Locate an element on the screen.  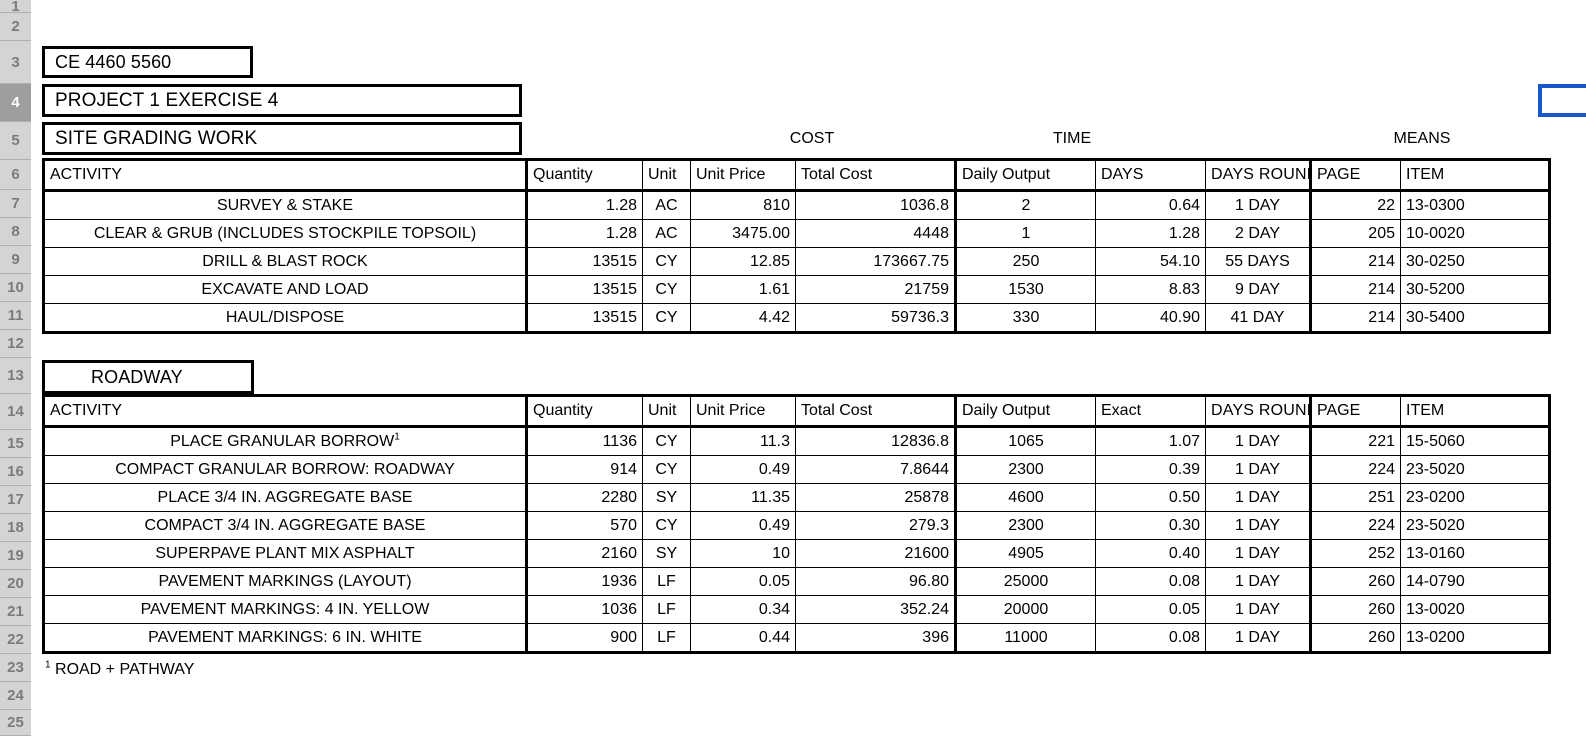
cell-activity: SUPERPAVE PLANT MIX ASPHALT is located at coordinates (284, 553).